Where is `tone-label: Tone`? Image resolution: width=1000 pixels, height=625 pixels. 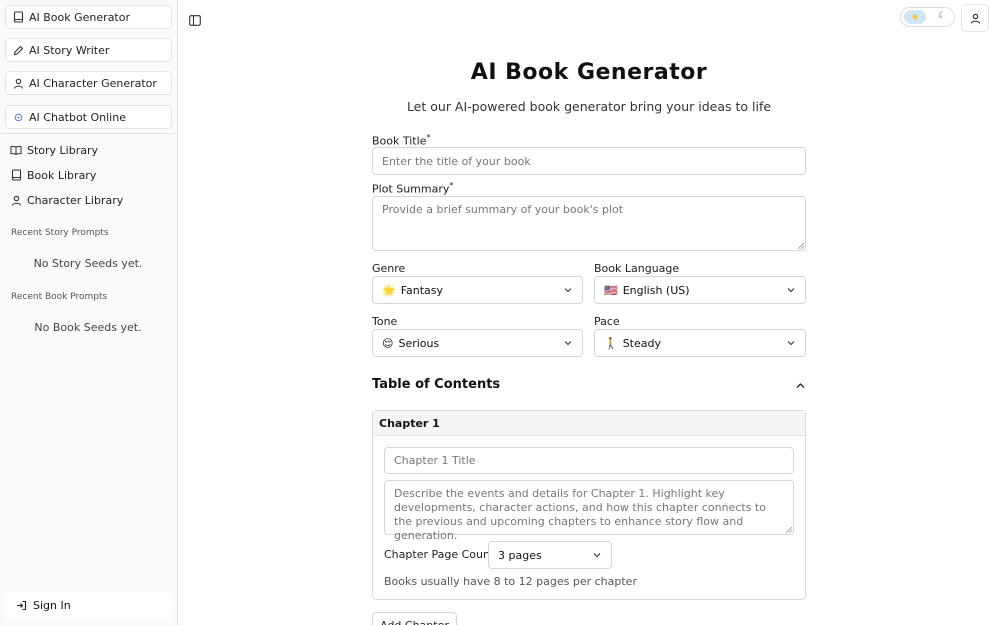 tone-label: Tone is located at coordinates (385, 321).